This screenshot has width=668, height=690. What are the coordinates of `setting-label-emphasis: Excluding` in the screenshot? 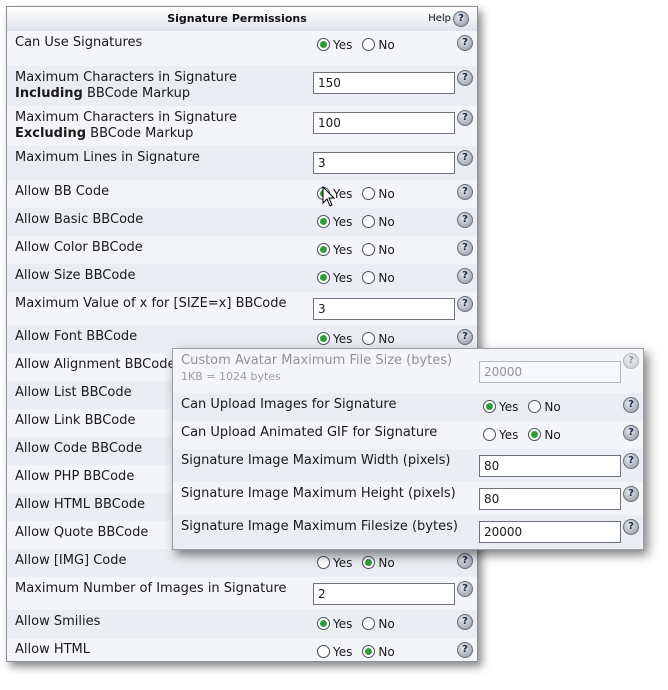 It's located at (51, 133).